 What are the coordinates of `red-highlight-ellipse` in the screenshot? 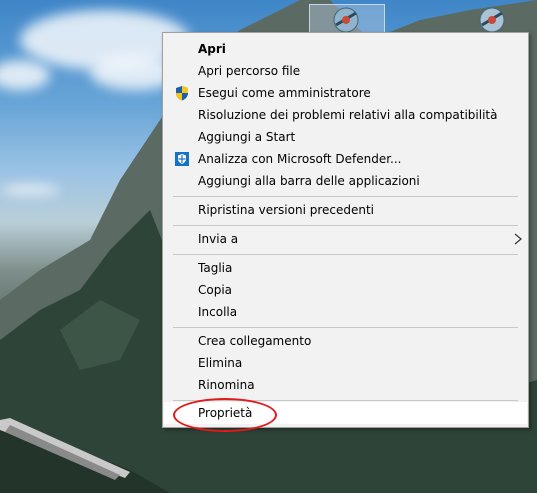 It's located at (225, 415).